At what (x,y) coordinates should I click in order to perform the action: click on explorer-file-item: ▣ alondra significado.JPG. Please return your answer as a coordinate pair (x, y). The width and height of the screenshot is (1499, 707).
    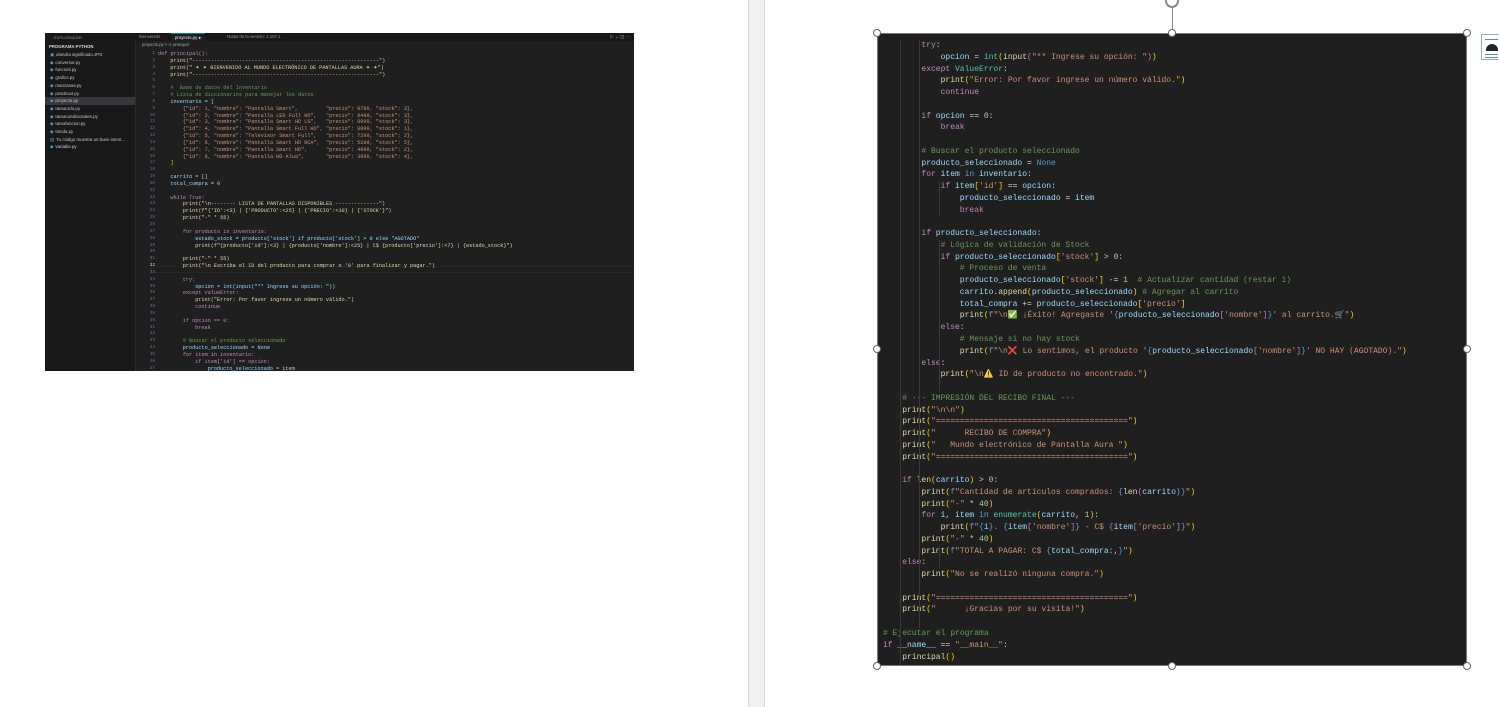
    Looking at the image, I should click on (90, 55).